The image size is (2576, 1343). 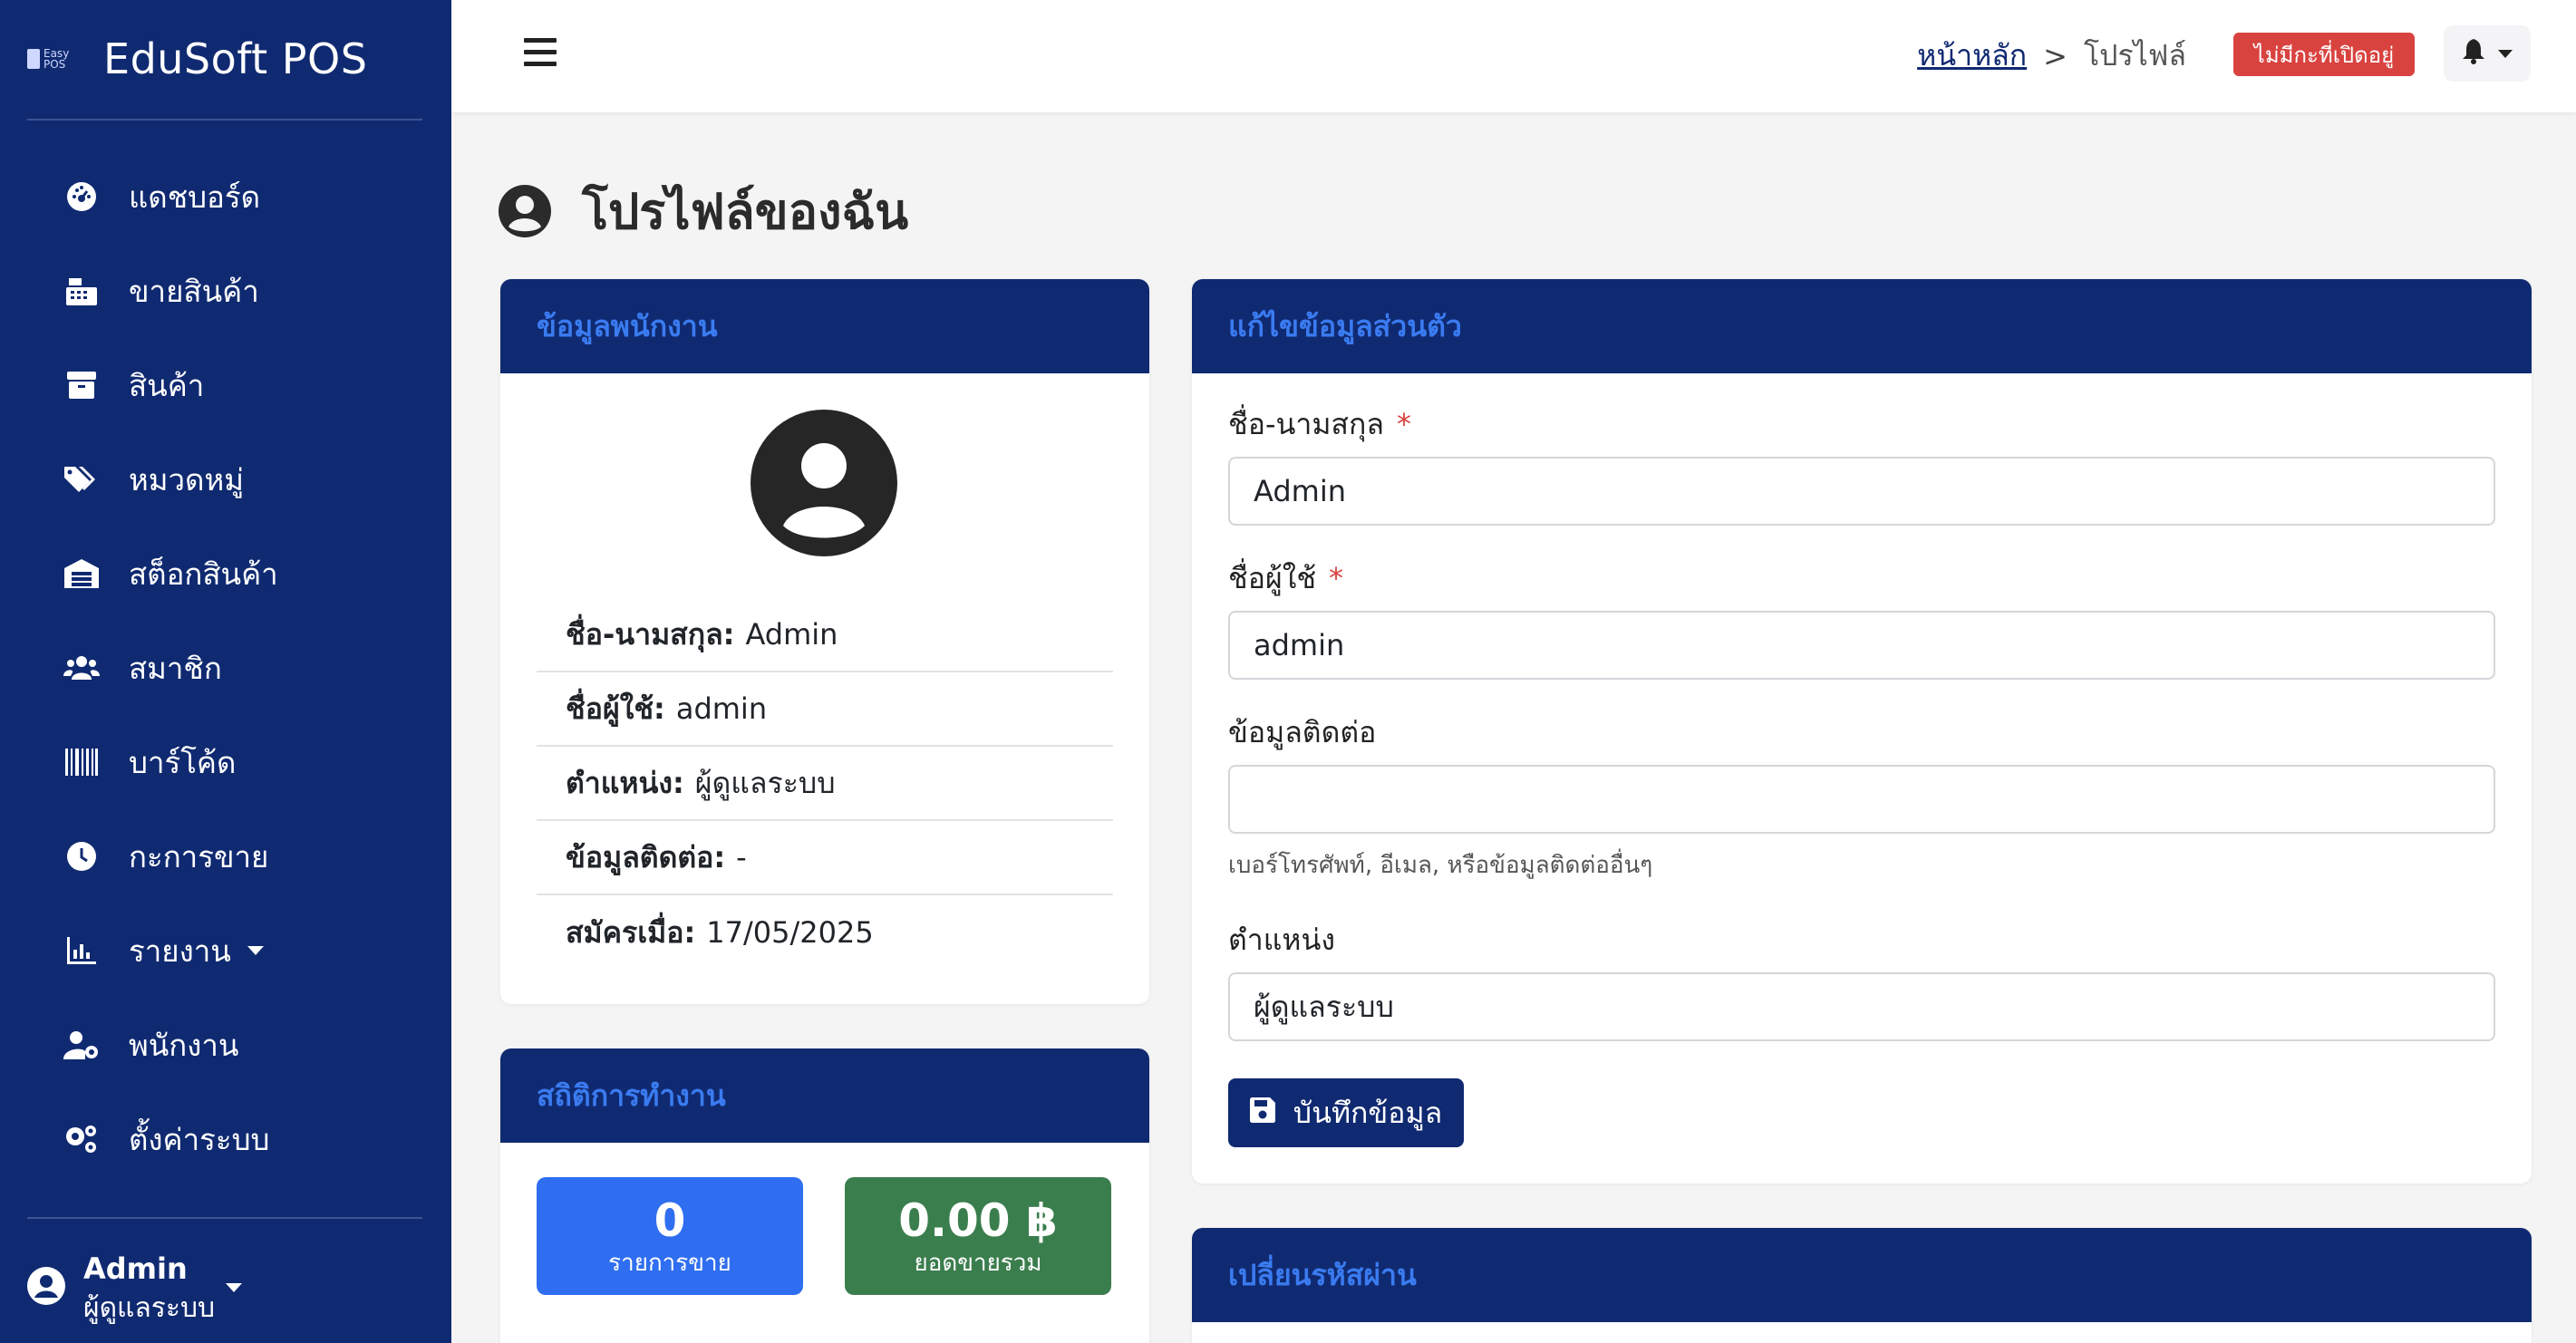 What do you see at coordinates (225, 1139) in the screenshot?
I see `sidebar-item-settings: ตั้งค่าระบบ` at bounding box center [225, 1139].